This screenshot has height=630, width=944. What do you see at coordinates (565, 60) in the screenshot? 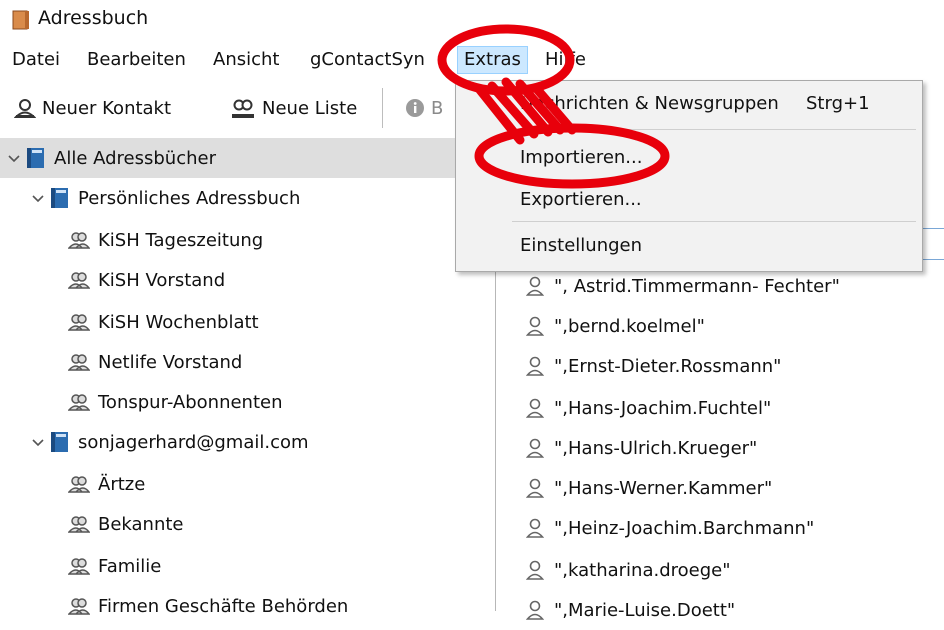
I see `menu-hilfe: Hilfe` at bounding box center [565, 60].